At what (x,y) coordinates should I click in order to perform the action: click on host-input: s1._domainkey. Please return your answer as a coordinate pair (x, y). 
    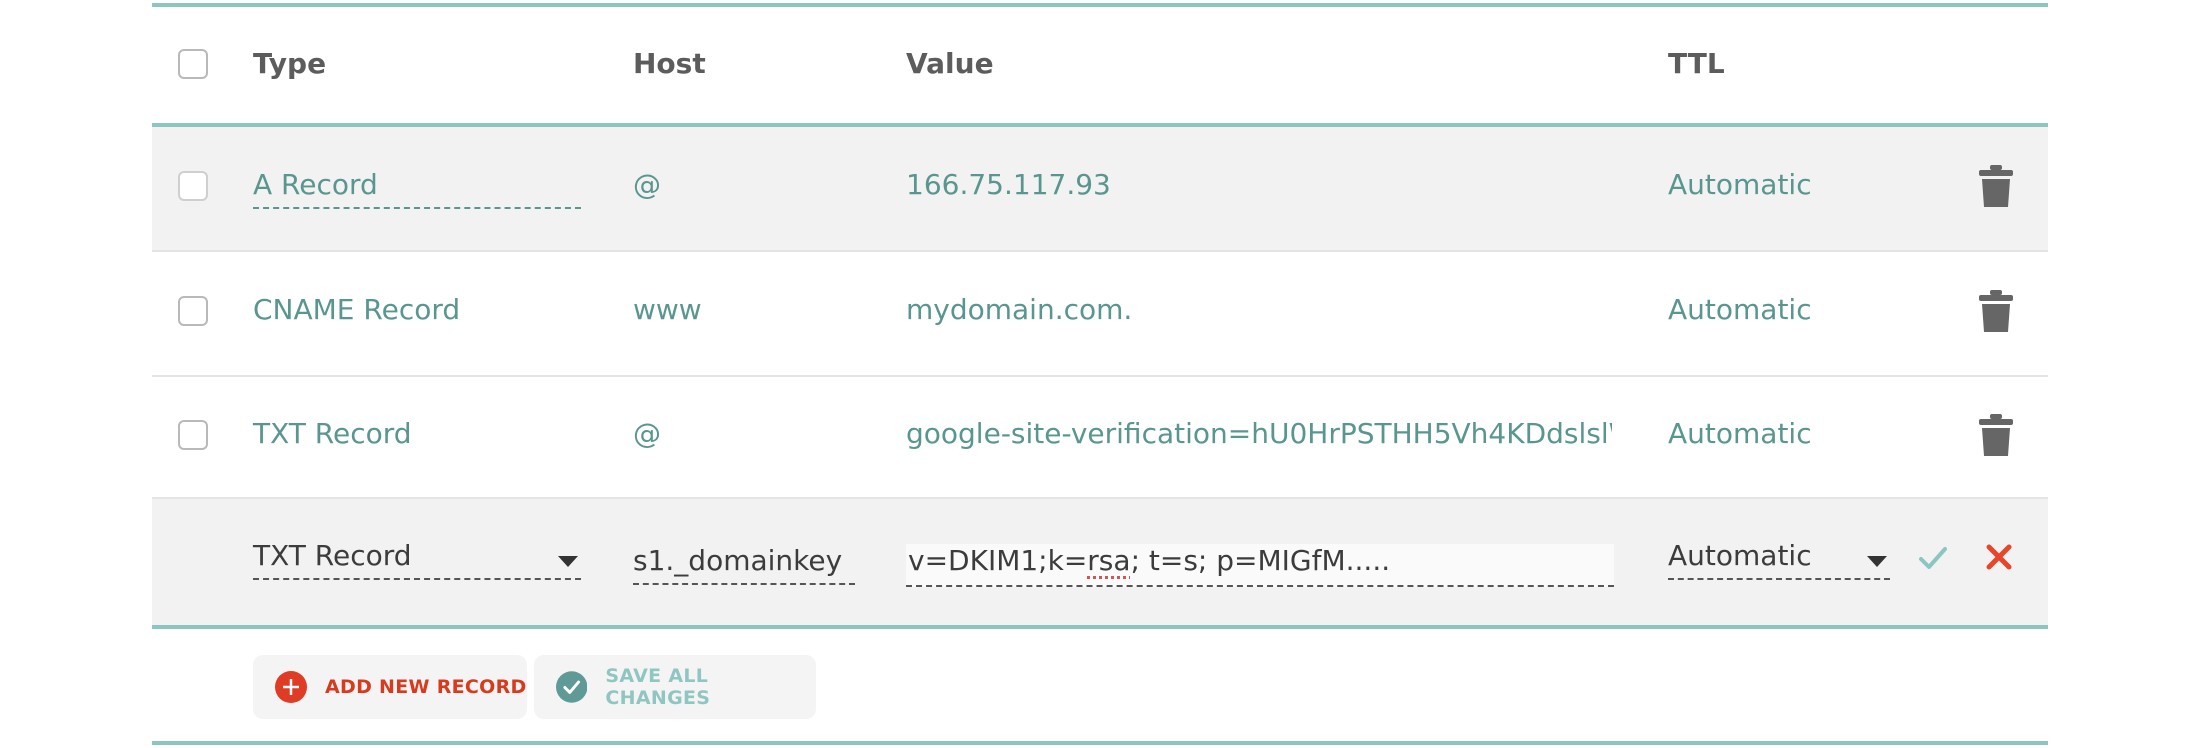
    Looking at the image, I should click on (744, 564).